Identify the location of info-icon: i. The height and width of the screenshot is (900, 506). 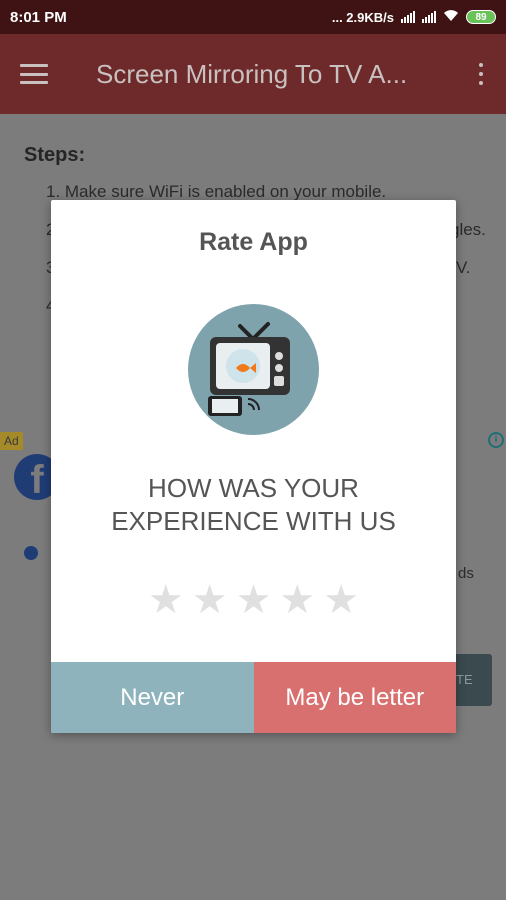
(496, 440).